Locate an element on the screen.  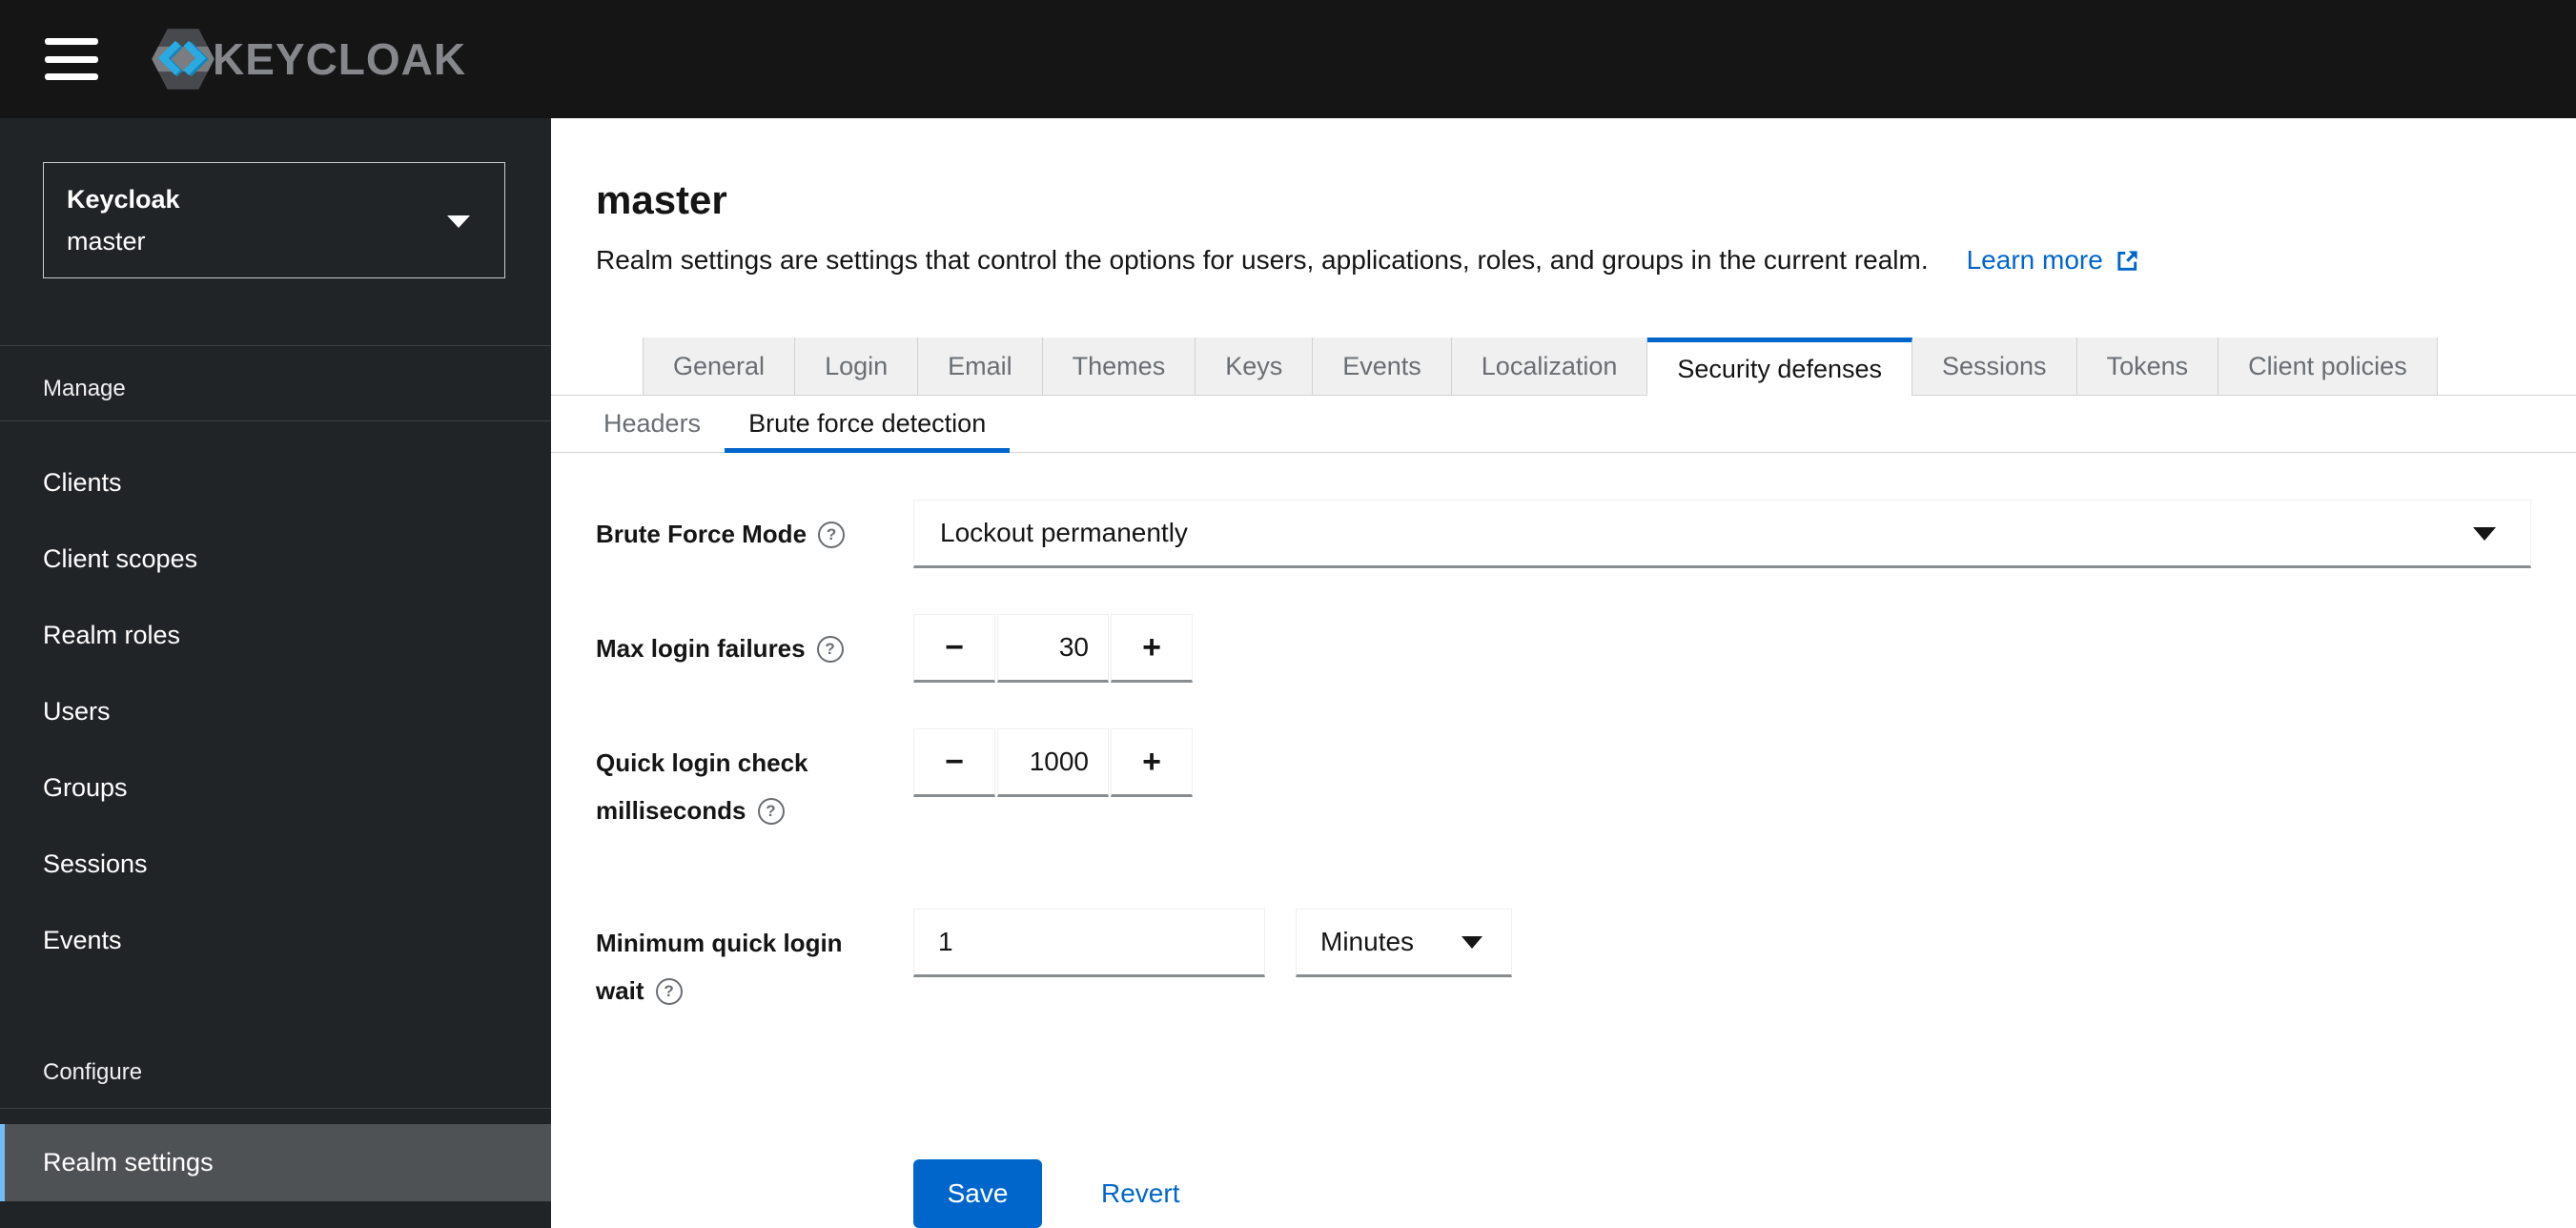
tab-themes: Themes is located at coordinates (1119, 367).